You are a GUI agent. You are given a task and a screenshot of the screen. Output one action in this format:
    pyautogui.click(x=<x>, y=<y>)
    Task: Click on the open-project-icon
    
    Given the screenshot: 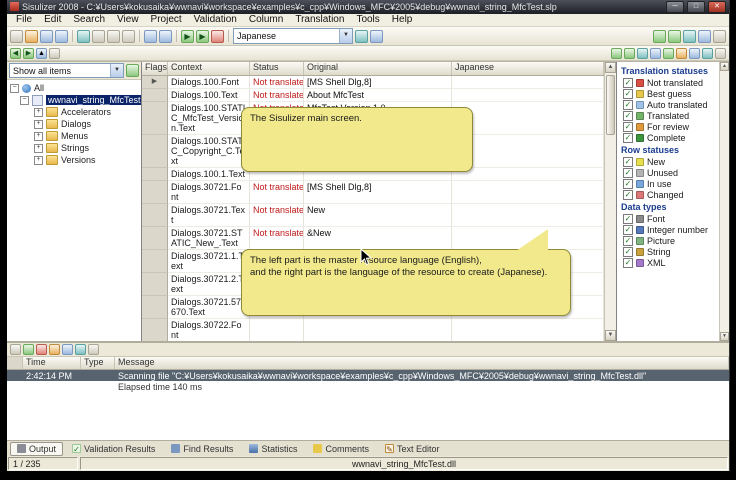 What is the action you would take?
    pyautogui.click(x=31, y=36)
    